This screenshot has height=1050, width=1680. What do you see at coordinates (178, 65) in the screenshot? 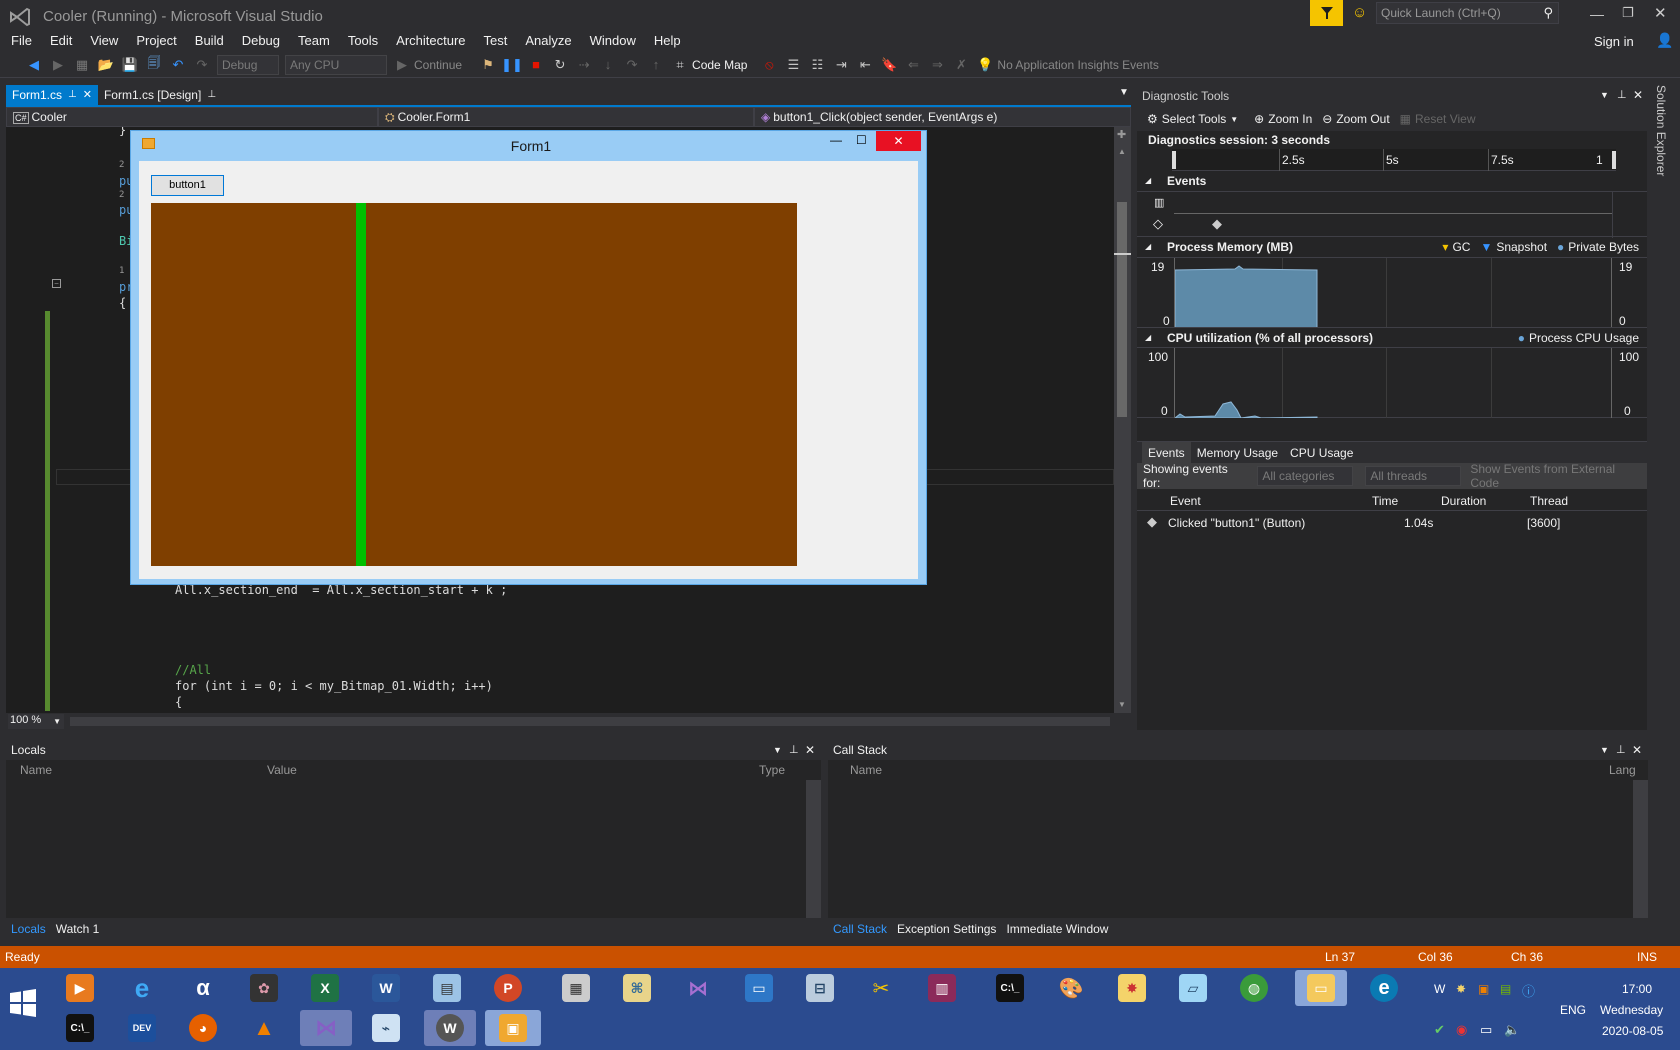
I see `undo-icon: ↶` at bounding box center [178, 65].